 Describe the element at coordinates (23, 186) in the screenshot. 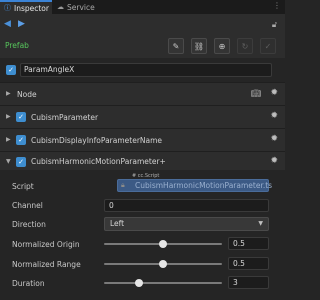

I see `script-label: Script` at that location.